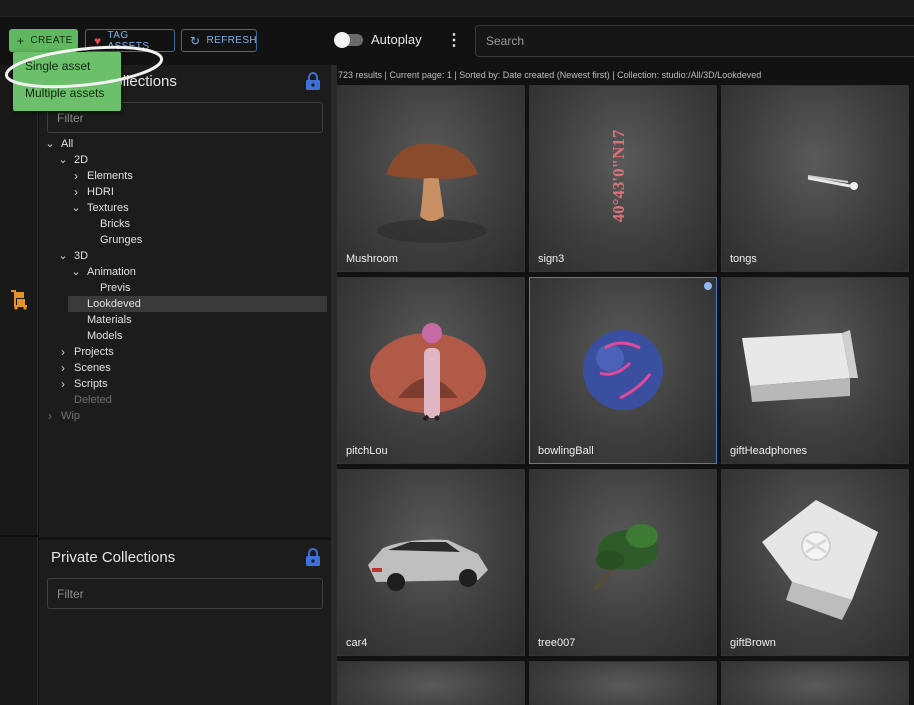 The height and width of the screenshot is (705, 914). I want to click on refresh-button-label: REFRESH, so click(232, 40).